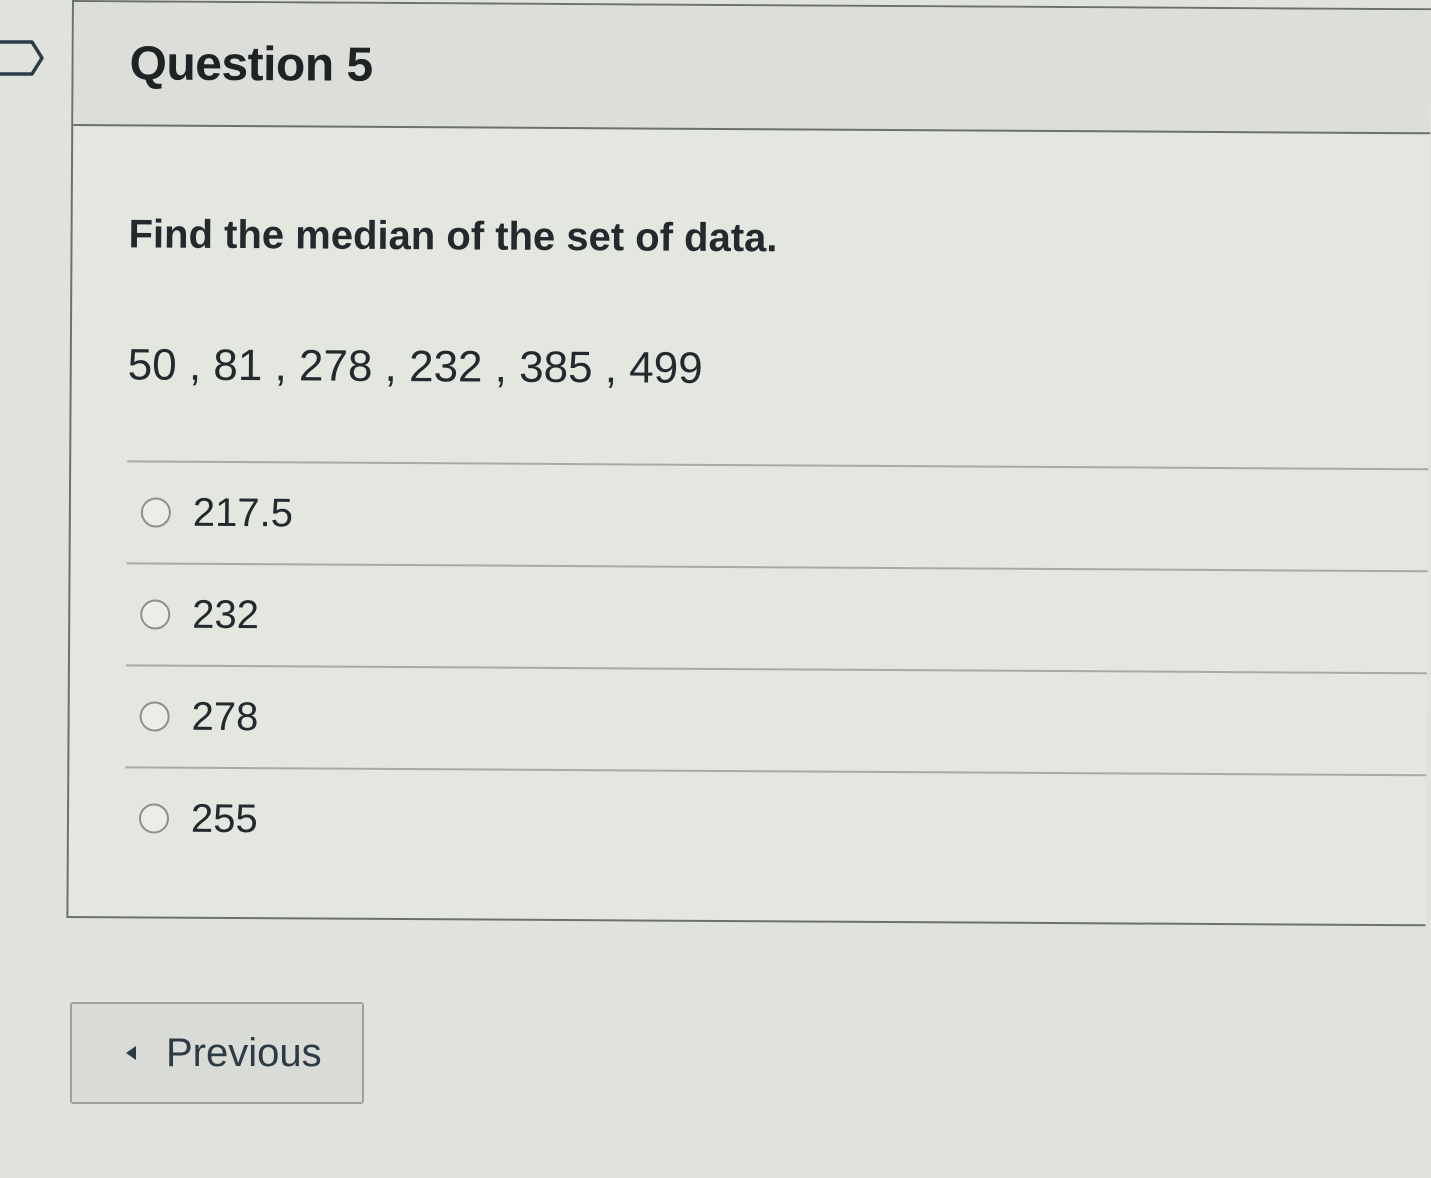 The width and height of the screenshot is (1431, 1178). What do you see at coordinates (224, 818) in the screenshot?
I see `answer-label: 255` at bounding box center [224, 818].